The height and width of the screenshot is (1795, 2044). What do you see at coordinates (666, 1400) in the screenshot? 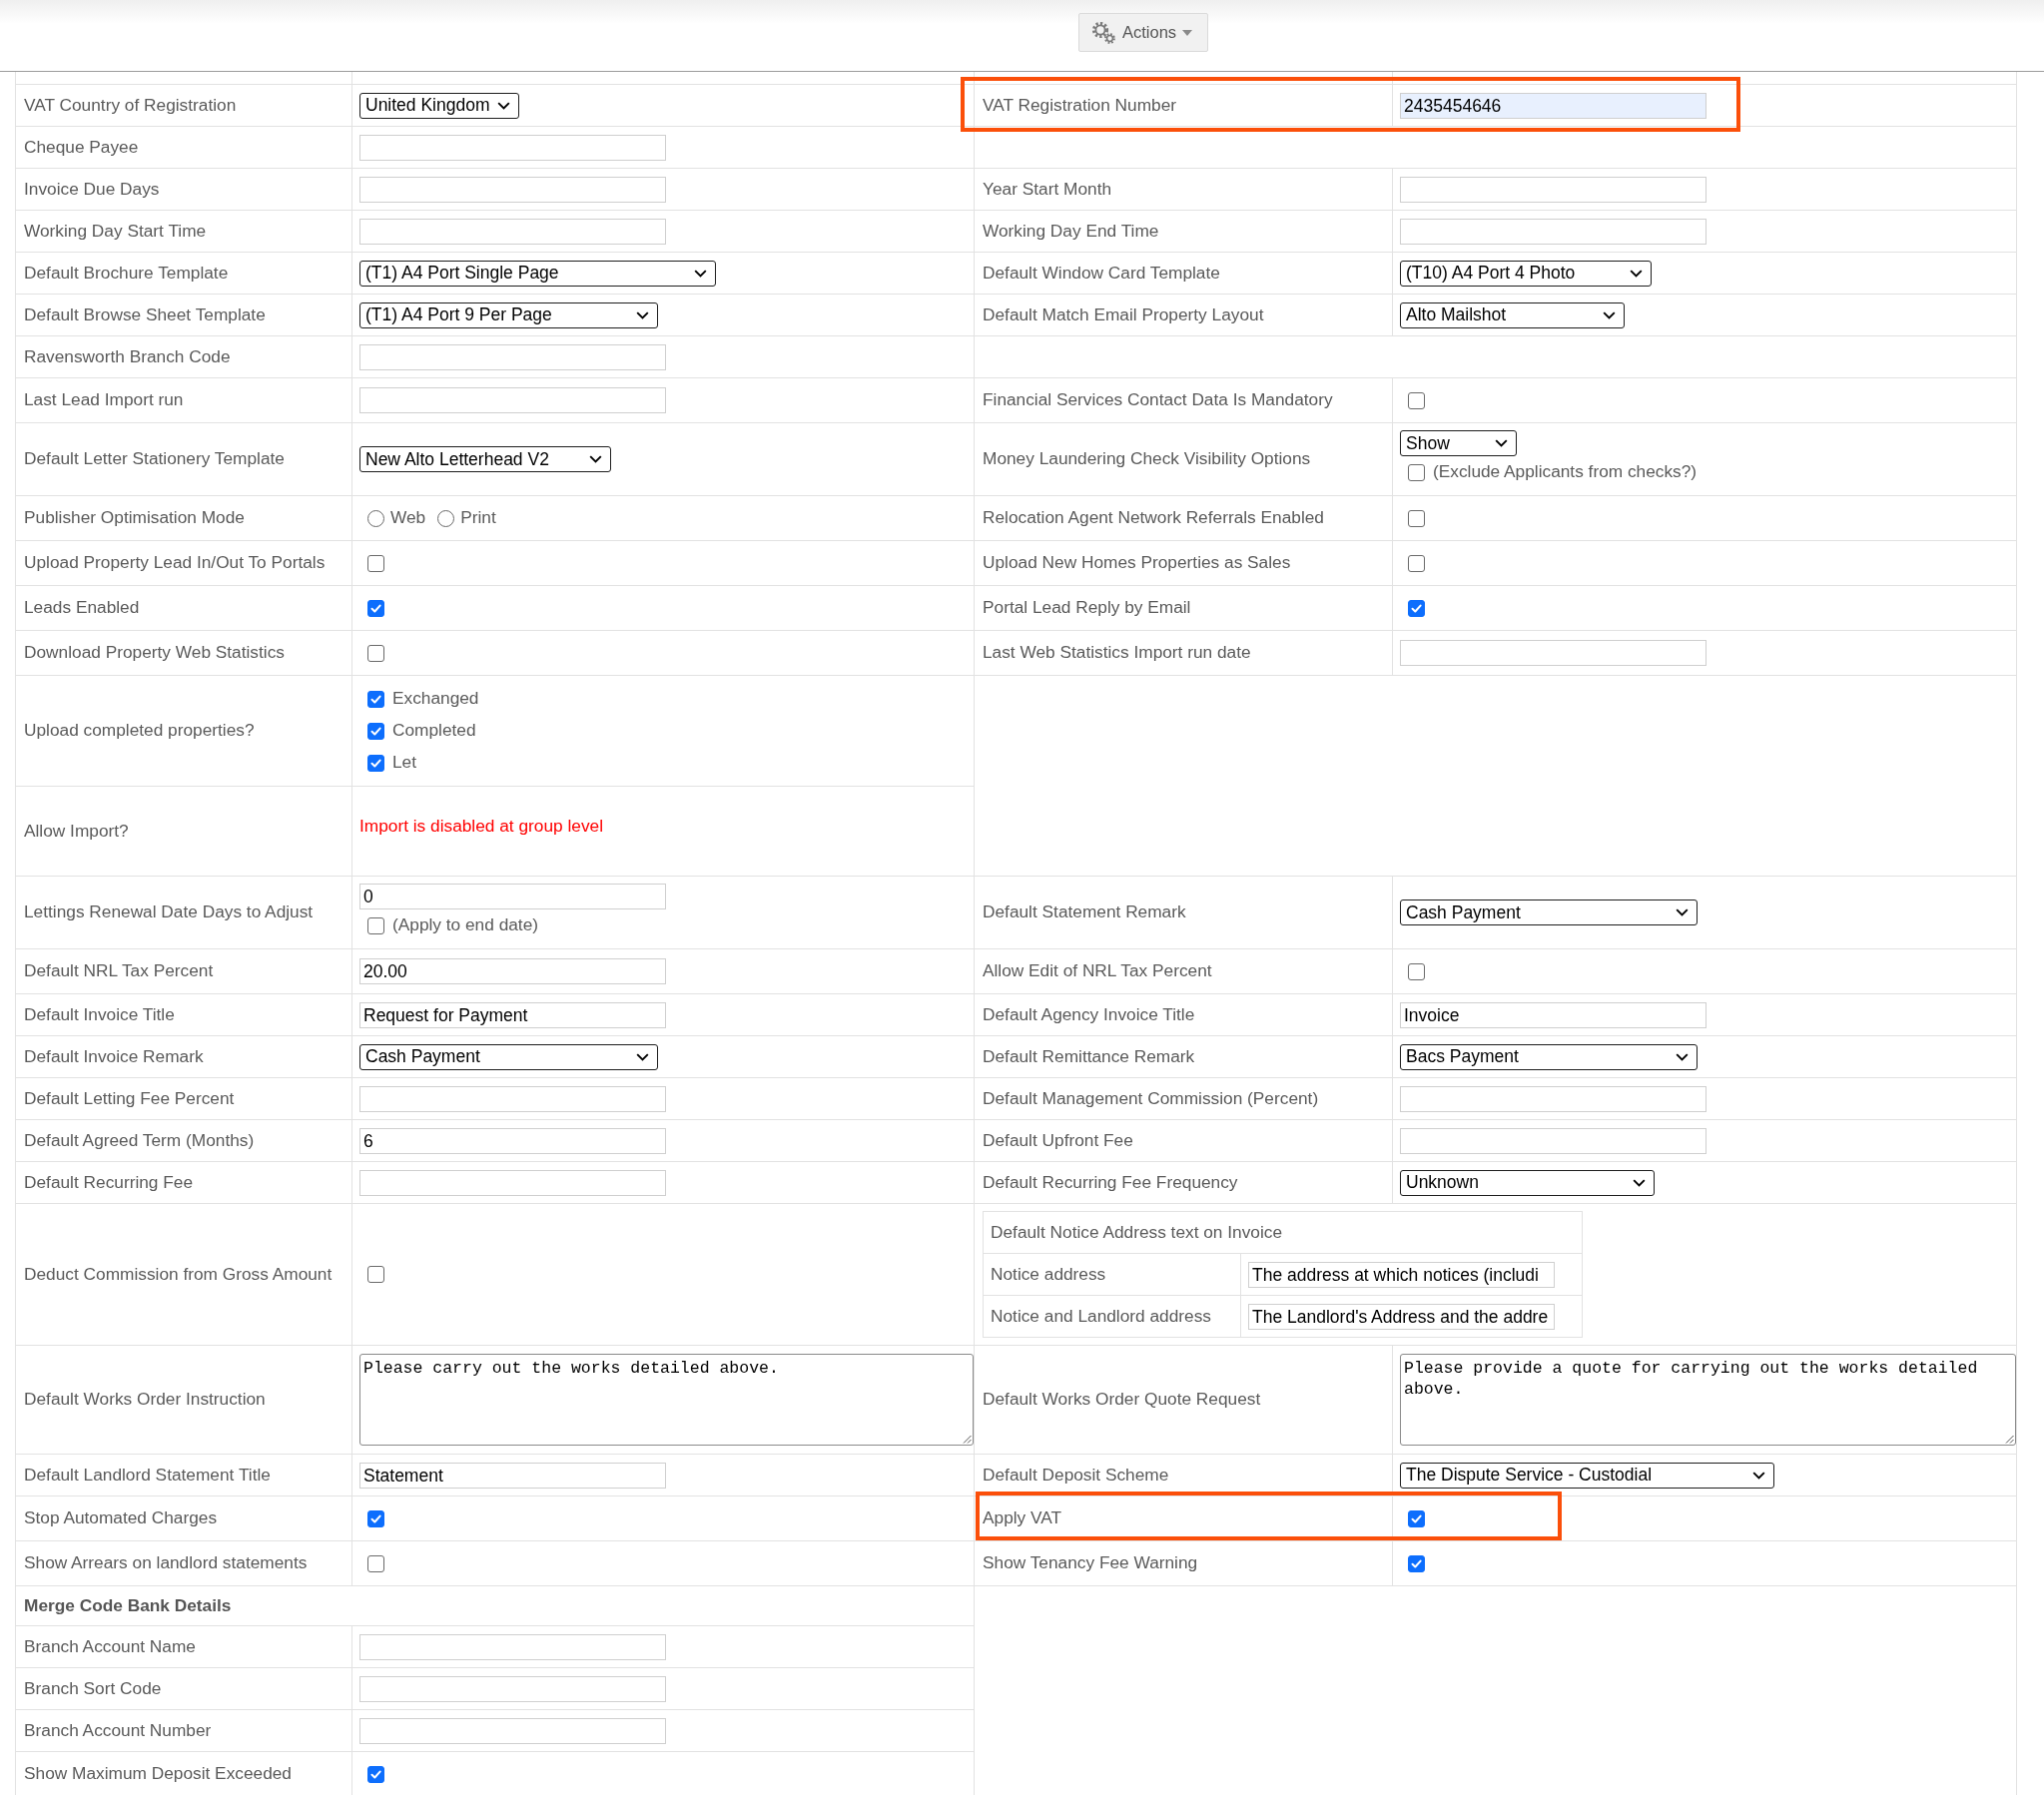
I see `textarea-field: Please carry out the works detailed above.` at bounding box center [666, 1400].